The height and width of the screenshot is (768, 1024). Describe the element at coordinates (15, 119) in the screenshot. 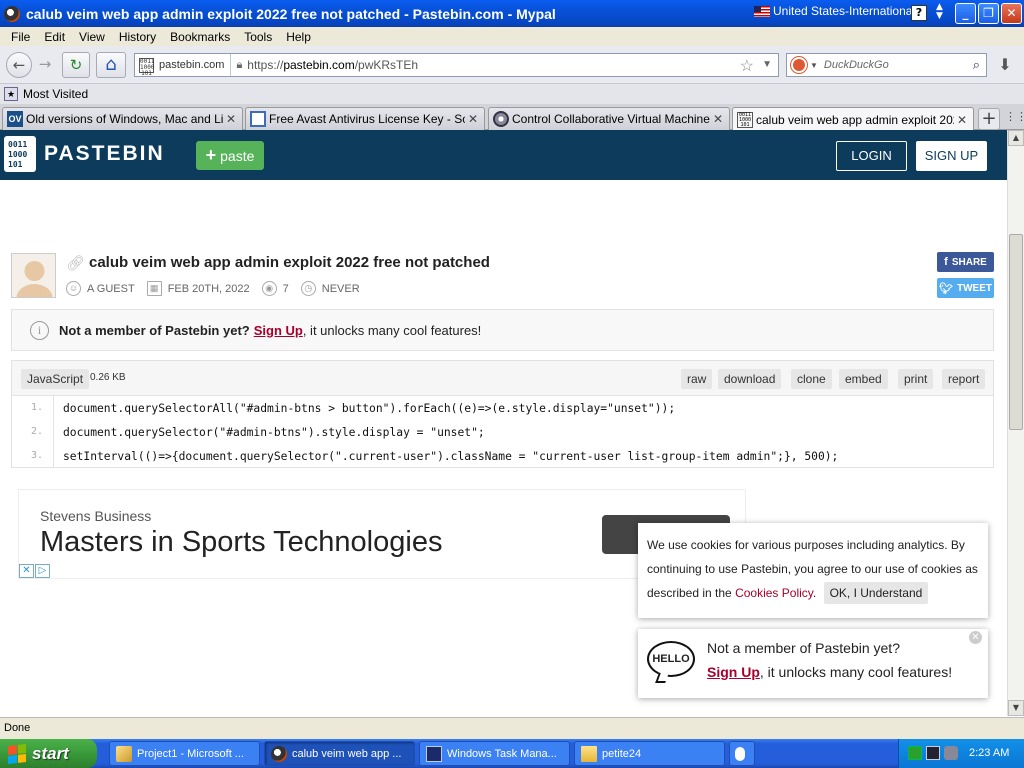

I see `oldversion-favicon-icon: OV` at that location.